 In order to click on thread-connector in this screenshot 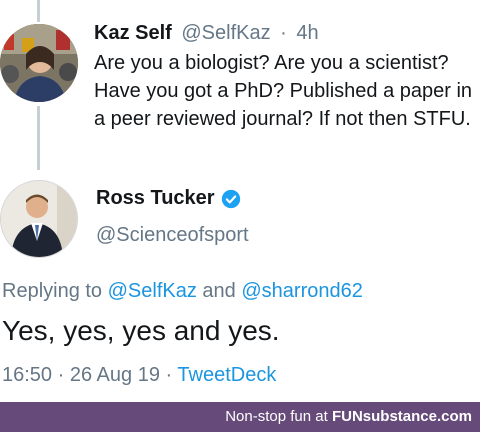, I will do `click(38, 138)`.